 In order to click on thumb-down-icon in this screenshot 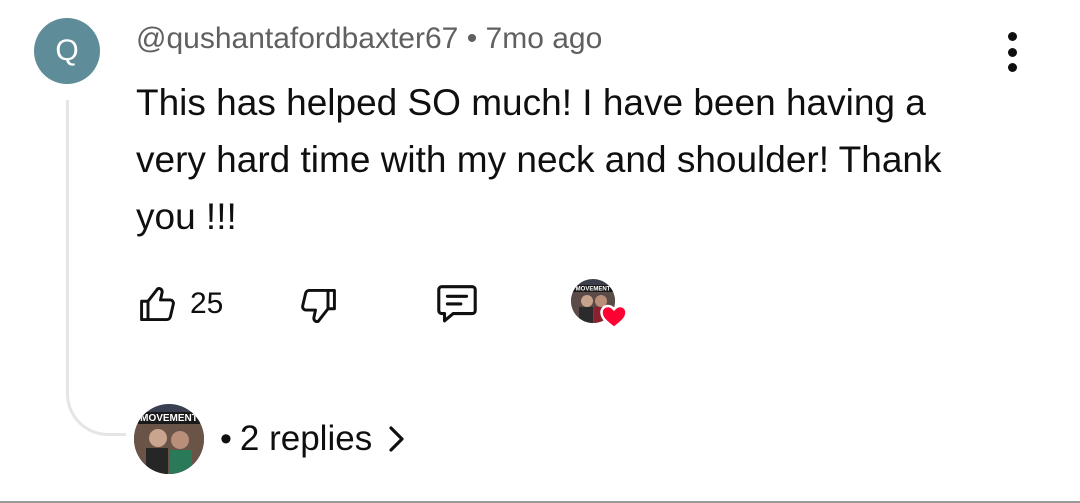, I will do `click(318, 306)`.